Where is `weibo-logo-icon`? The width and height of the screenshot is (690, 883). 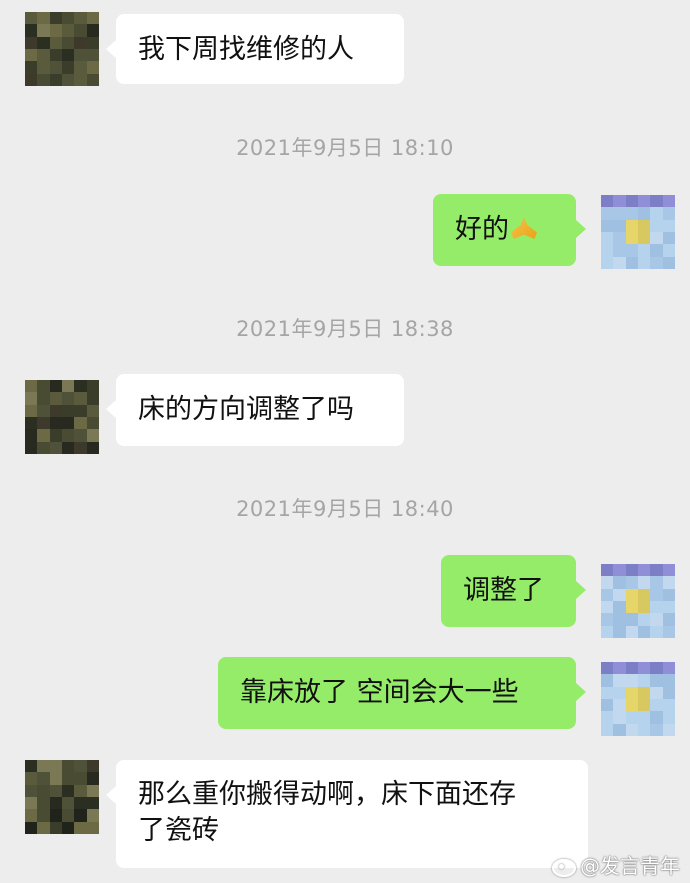 weibo-logo-icon is located at coordinates (563, 866).